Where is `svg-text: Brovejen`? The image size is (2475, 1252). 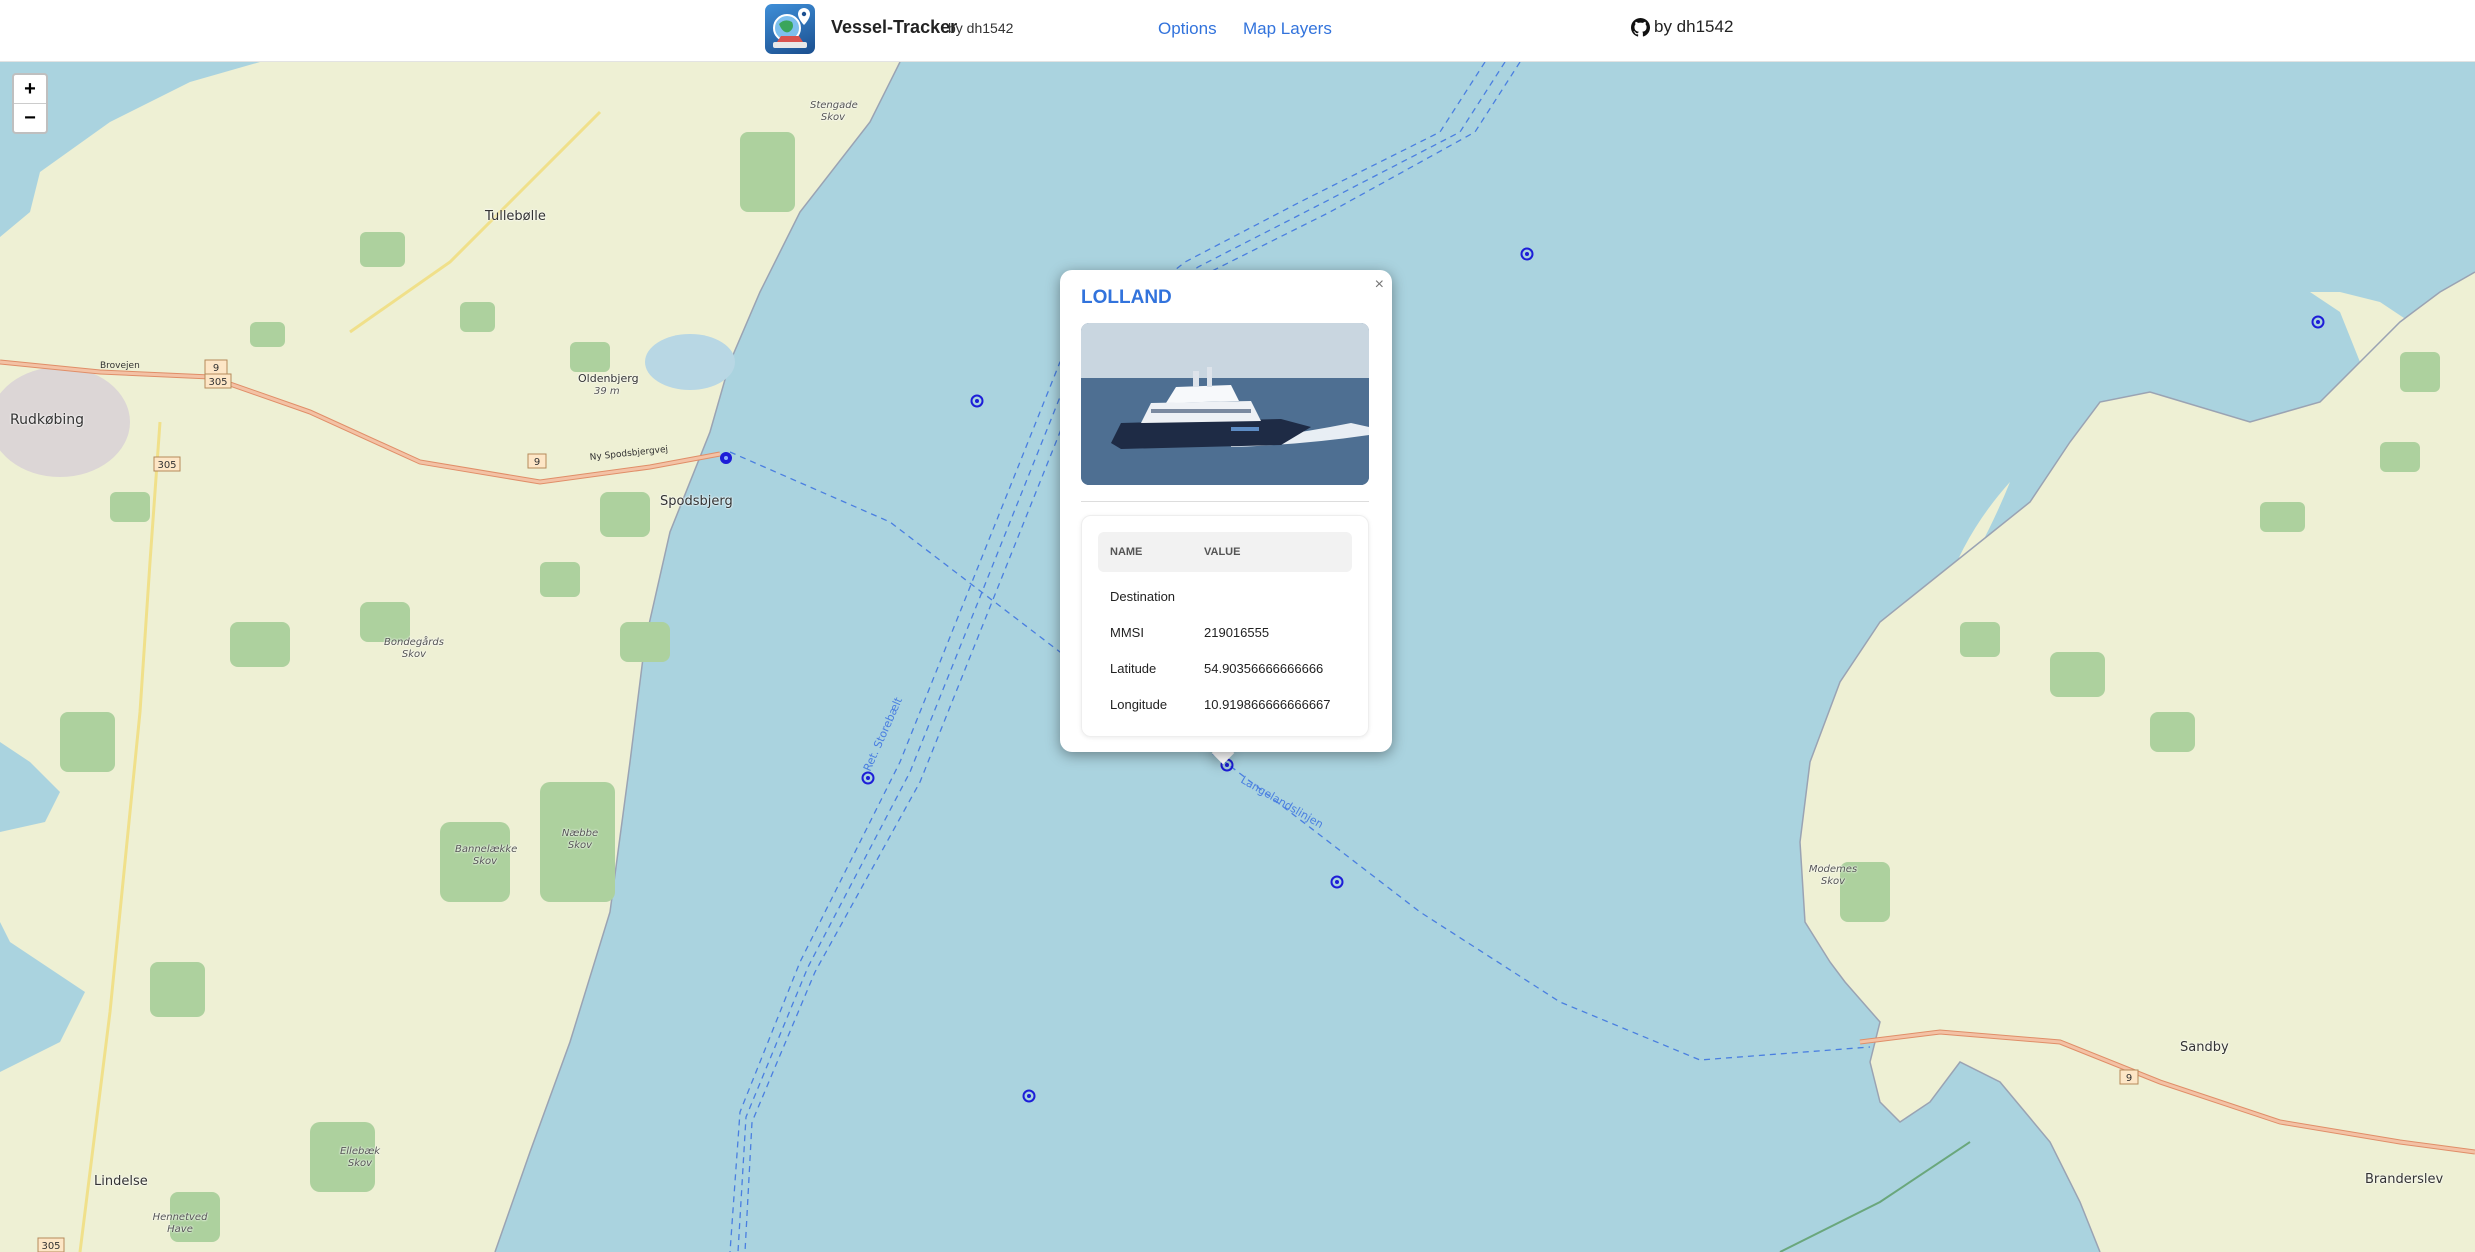 svg-text: Brovejen is located at coordinates (120, 366).